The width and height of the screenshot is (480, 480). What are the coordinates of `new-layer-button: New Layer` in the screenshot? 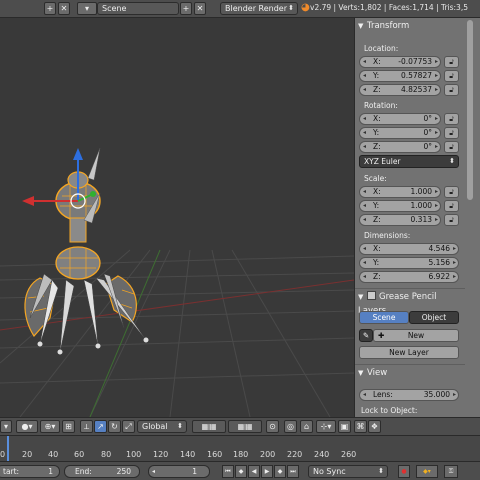 It's located at (409, 352).